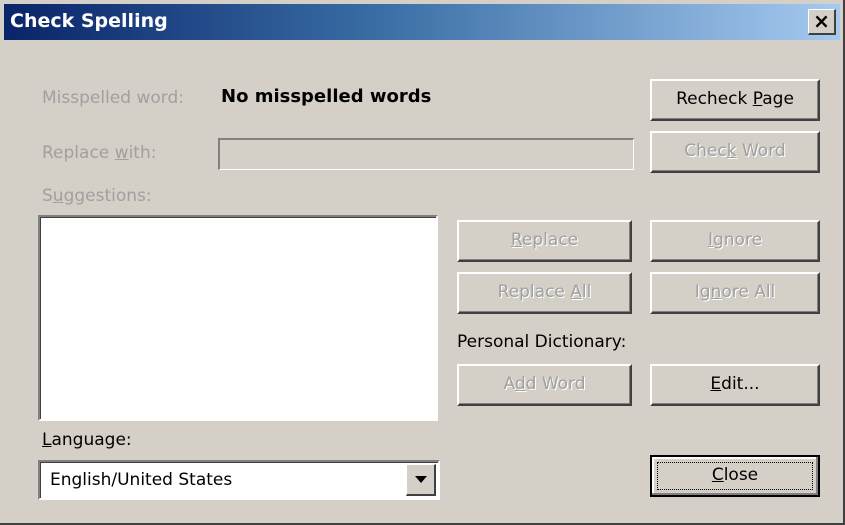 Image resolution: width=845 pixels, height=525 pixels. I want to click on chevron-down-icon, so click(421, 480).